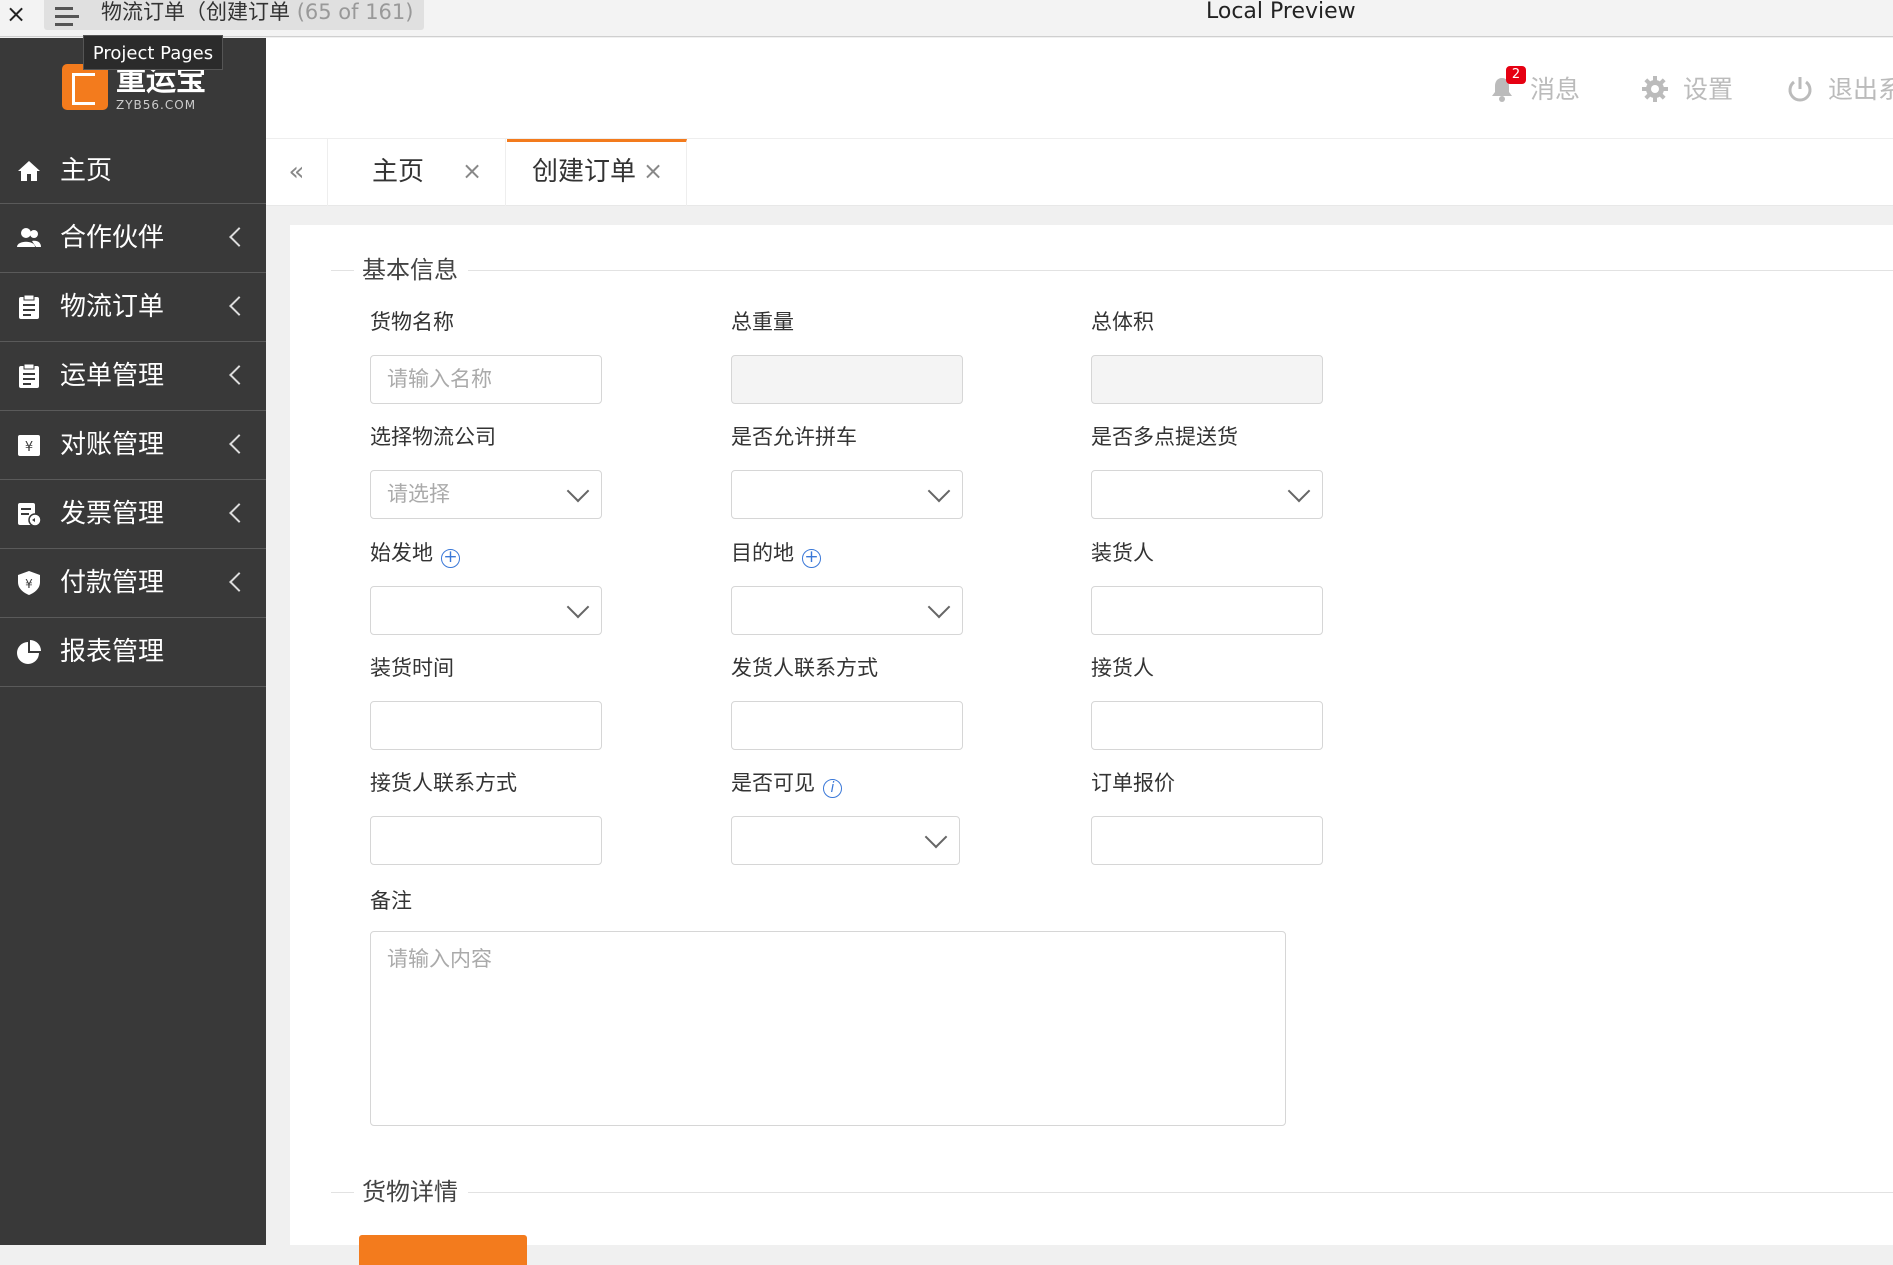  Describe the element at coordinates (1122, 553) in the screenshot. I see `field-label: 装货人` at that location.